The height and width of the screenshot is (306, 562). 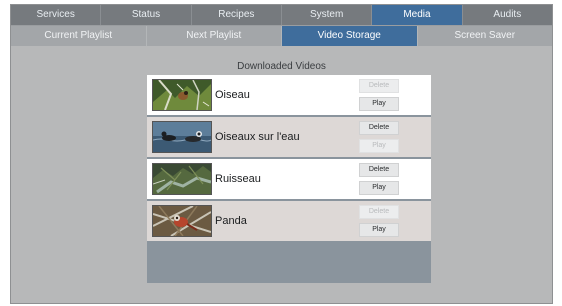 I want to click on tab-media: Media, so click(x=417, y=15).